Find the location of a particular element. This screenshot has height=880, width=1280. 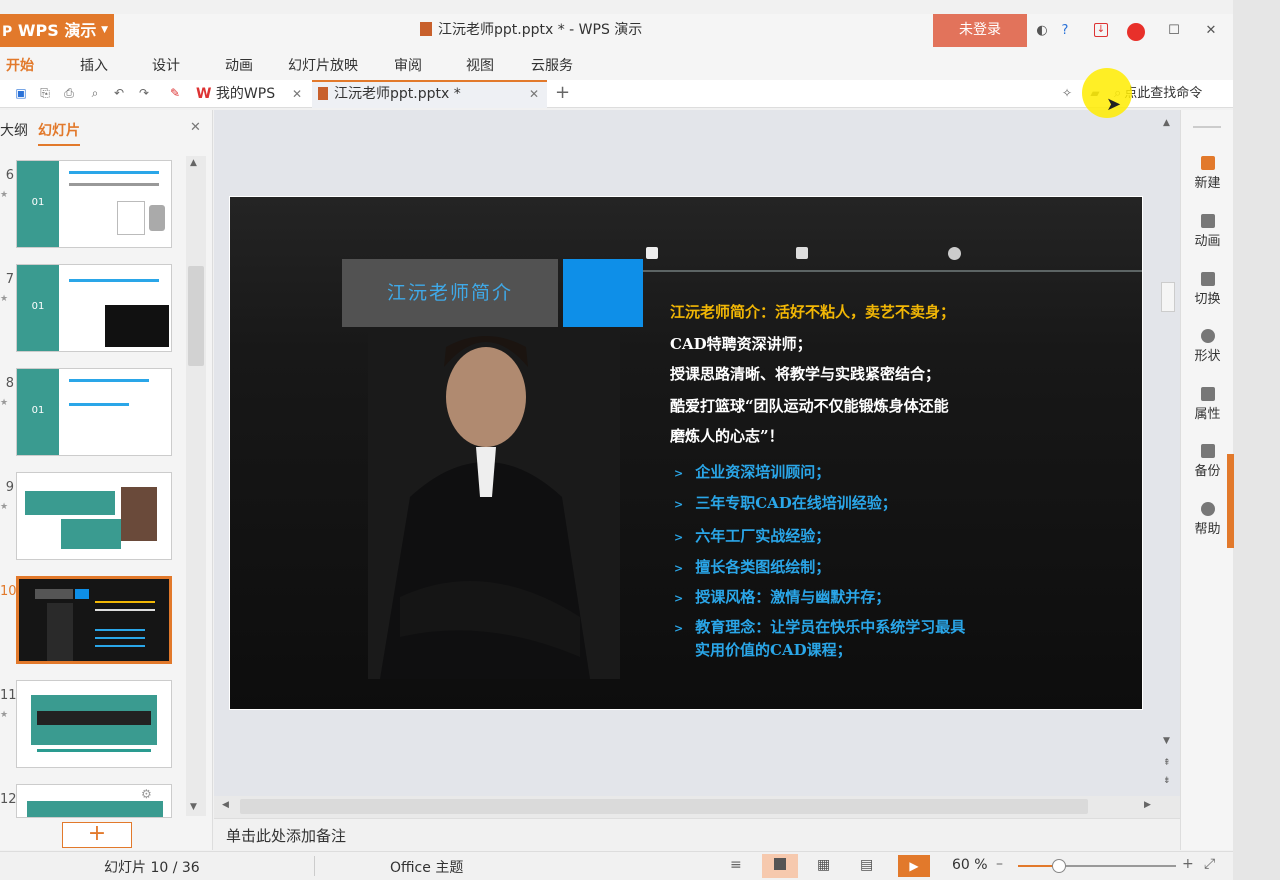

intro-line: 磨炼人的心志”！ is located at coordinates (727, 436).